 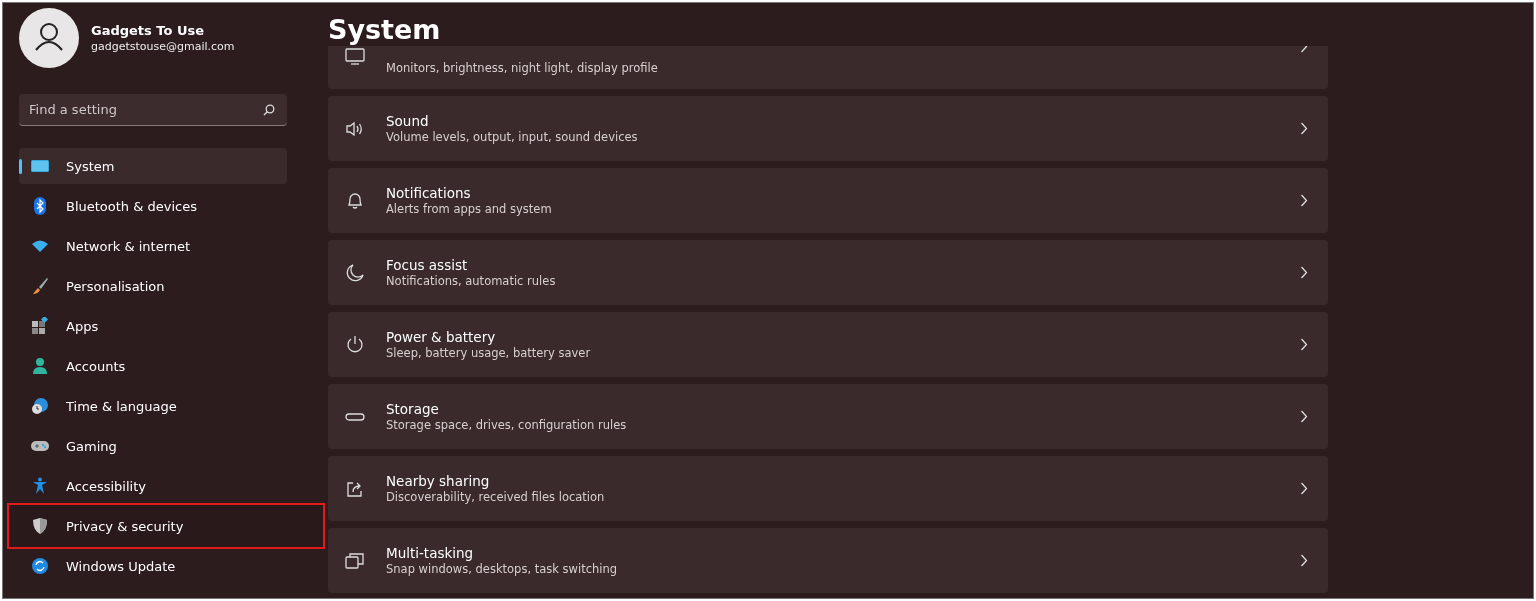 I want to click on brush-icon, so click(x=40, y=286).